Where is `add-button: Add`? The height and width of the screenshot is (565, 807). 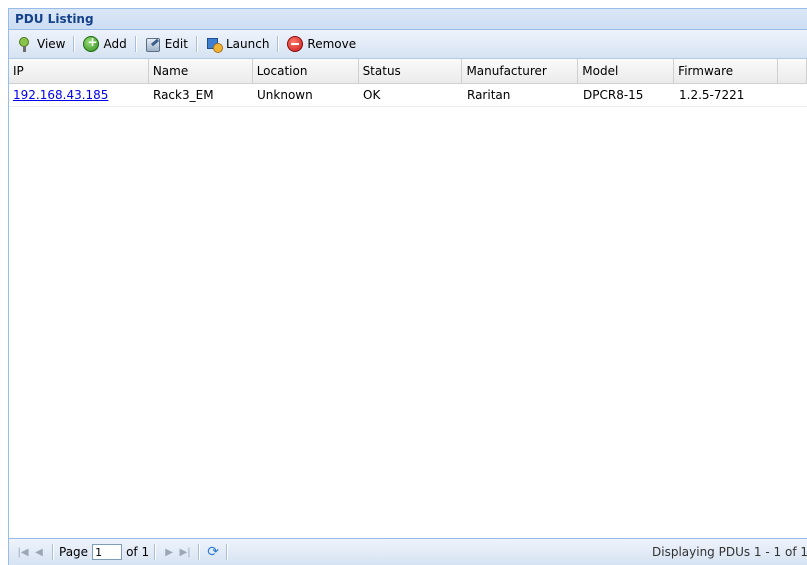 add-button: Add is located at coordinates (104, 44).